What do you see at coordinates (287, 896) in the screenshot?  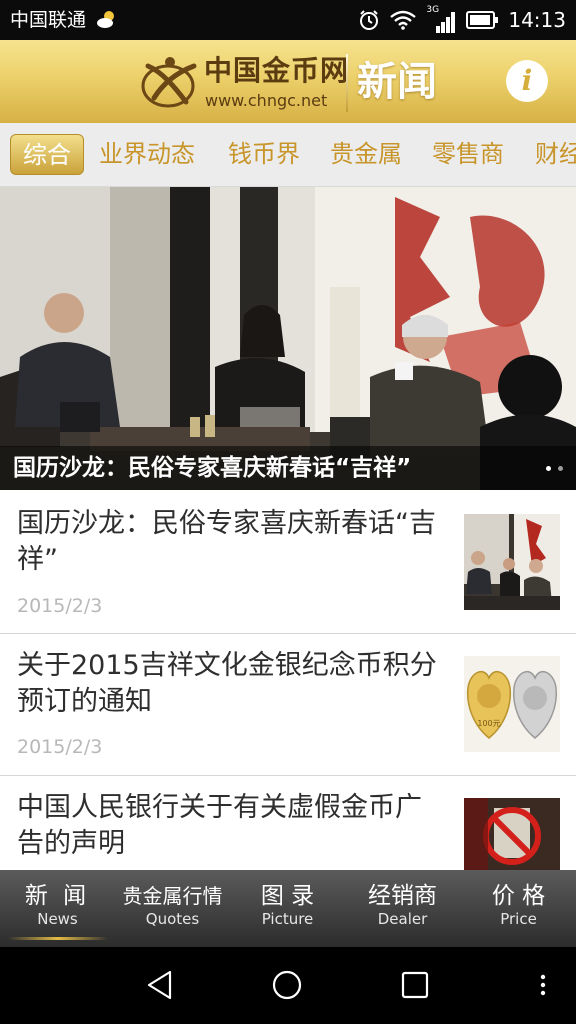 I see `nav-picture-label: 图 录` at bounding box center [287, 896].